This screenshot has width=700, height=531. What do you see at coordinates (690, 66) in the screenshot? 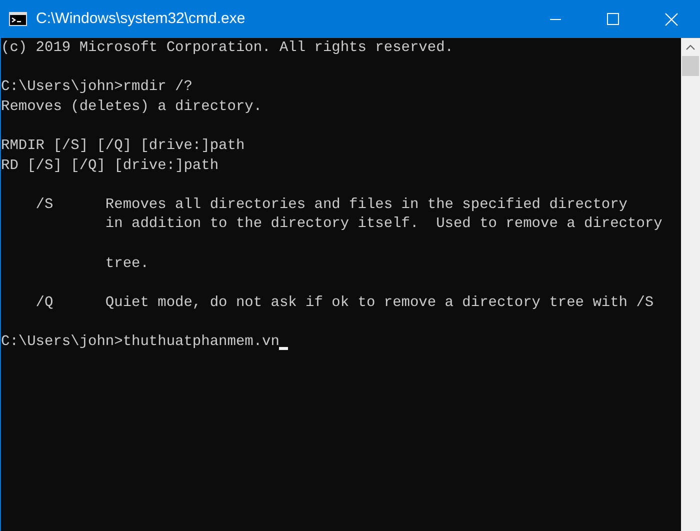
I see `scrollbar-thumb` at bounding box center [690, 66].